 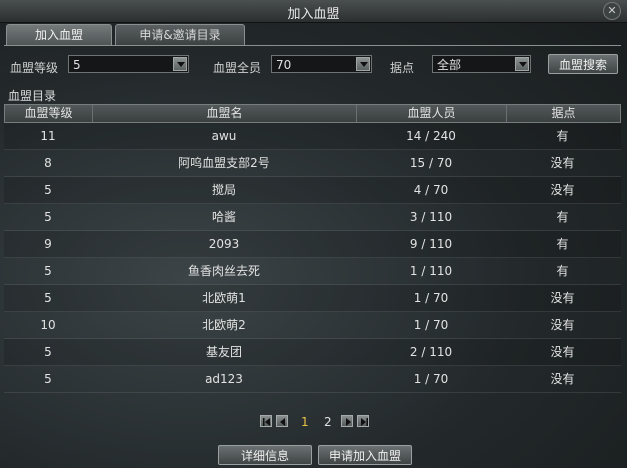 I want to click on close-icon: ✕, so click(x=612, y=11).